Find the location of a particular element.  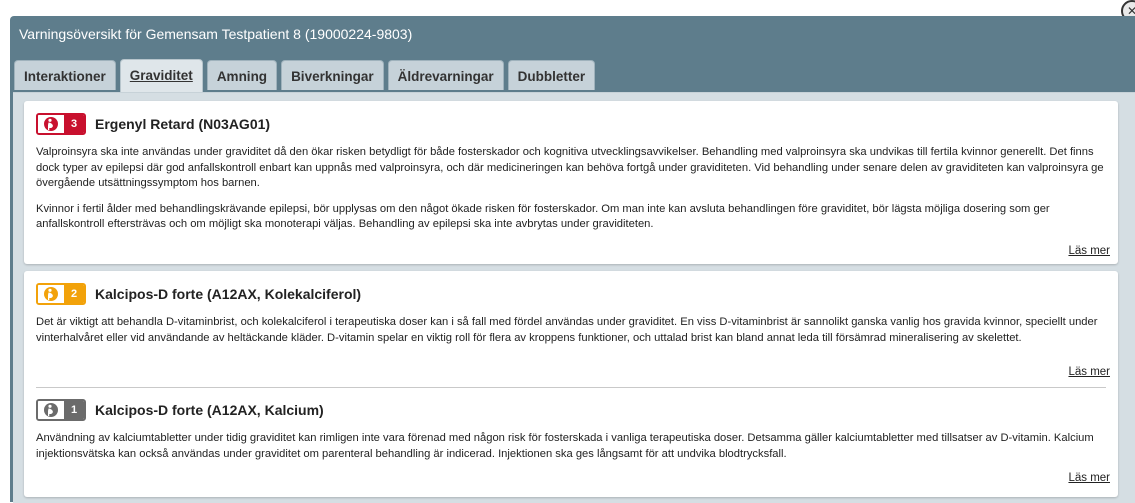

severity-badge: 1 is located at coordinates (61, 410).